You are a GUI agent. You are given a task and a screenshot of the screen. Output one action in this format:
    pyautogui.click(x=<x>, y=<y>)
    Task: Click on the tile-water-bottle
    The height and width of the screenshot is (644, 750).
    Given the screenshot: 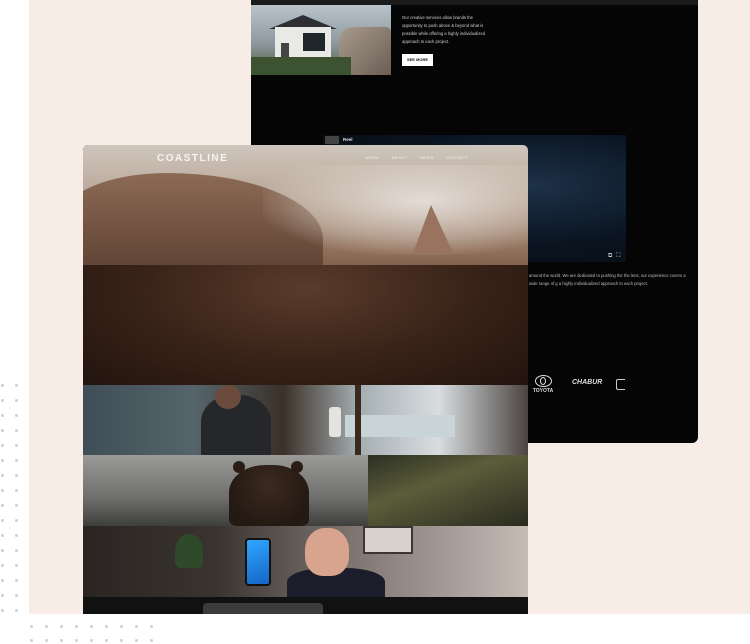 What is the action you would take?
    pyautogui.click(x=335, y=422)
    